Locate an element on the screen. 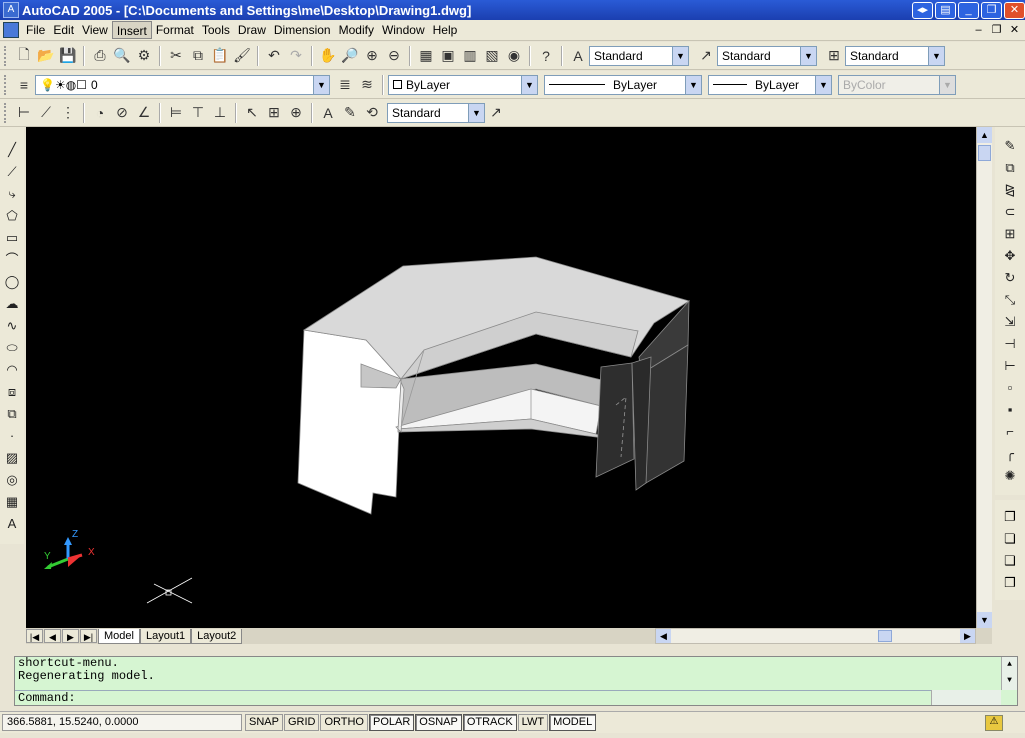 The width and height of the screenshot is (1025, 738). otrack-toggle: OTRACK is located at coordinates (489, 722).